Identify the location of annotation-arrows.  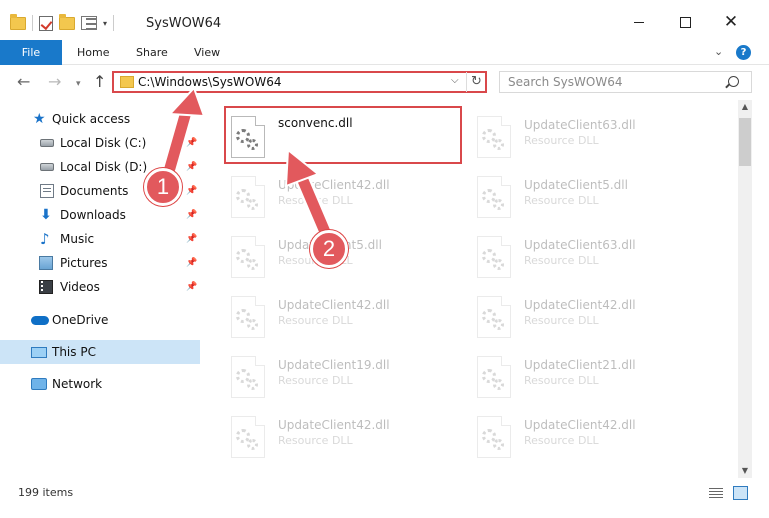
(247, 163).